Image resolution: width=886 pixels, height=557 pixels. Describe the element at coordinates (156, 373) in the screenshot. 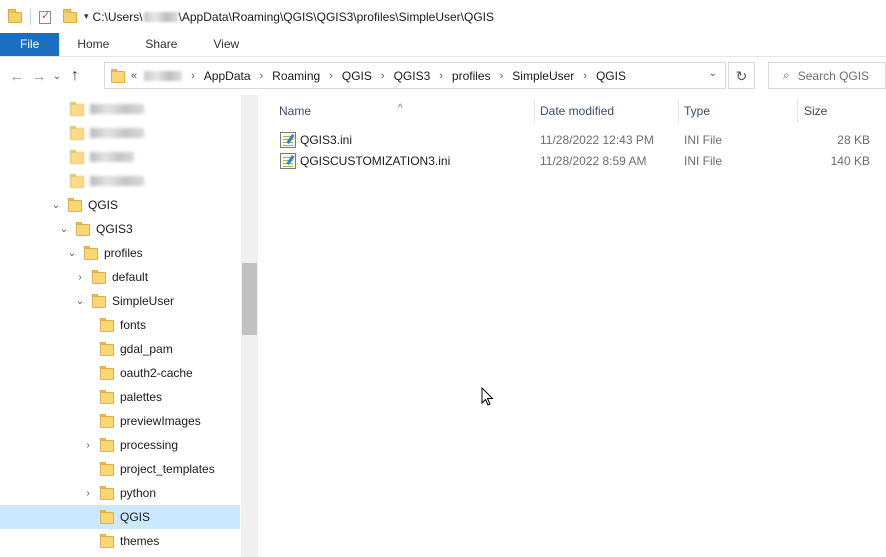

I see `tree-item-label: oauth2-cache` at that location.